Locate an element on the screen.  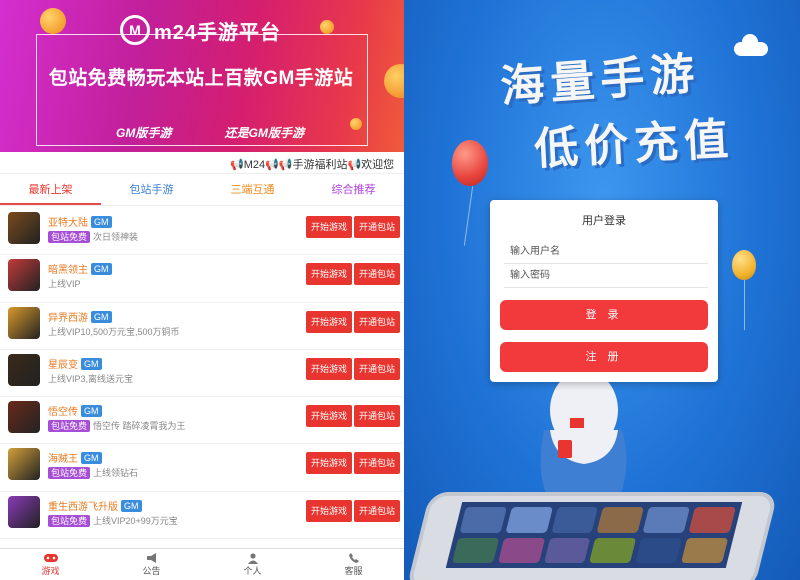
tab-cross-platform: 三端互通 is located at coordinates (252, 190).